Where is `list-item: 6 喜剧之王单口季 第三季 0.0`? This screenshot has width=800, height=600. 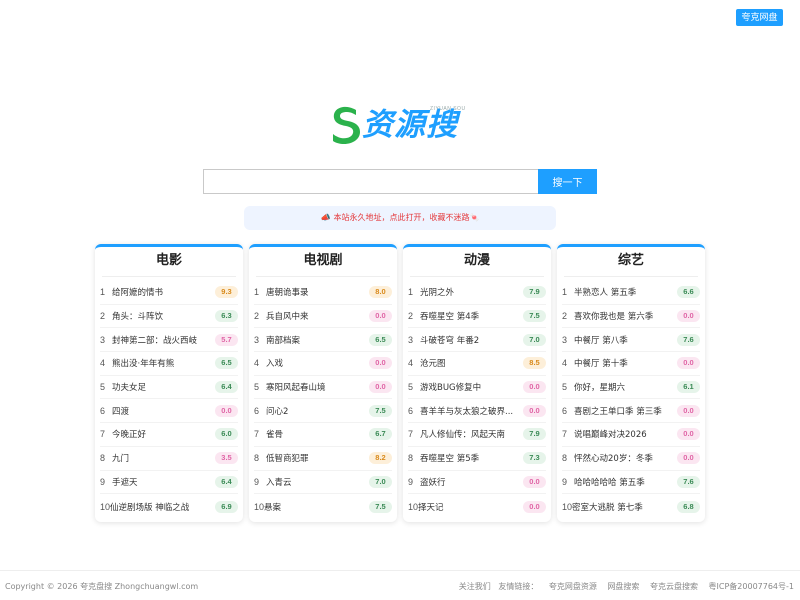
list-item: 6 喜剧之王单口季 第三季 0.0 is located at coordinates (631, 411).